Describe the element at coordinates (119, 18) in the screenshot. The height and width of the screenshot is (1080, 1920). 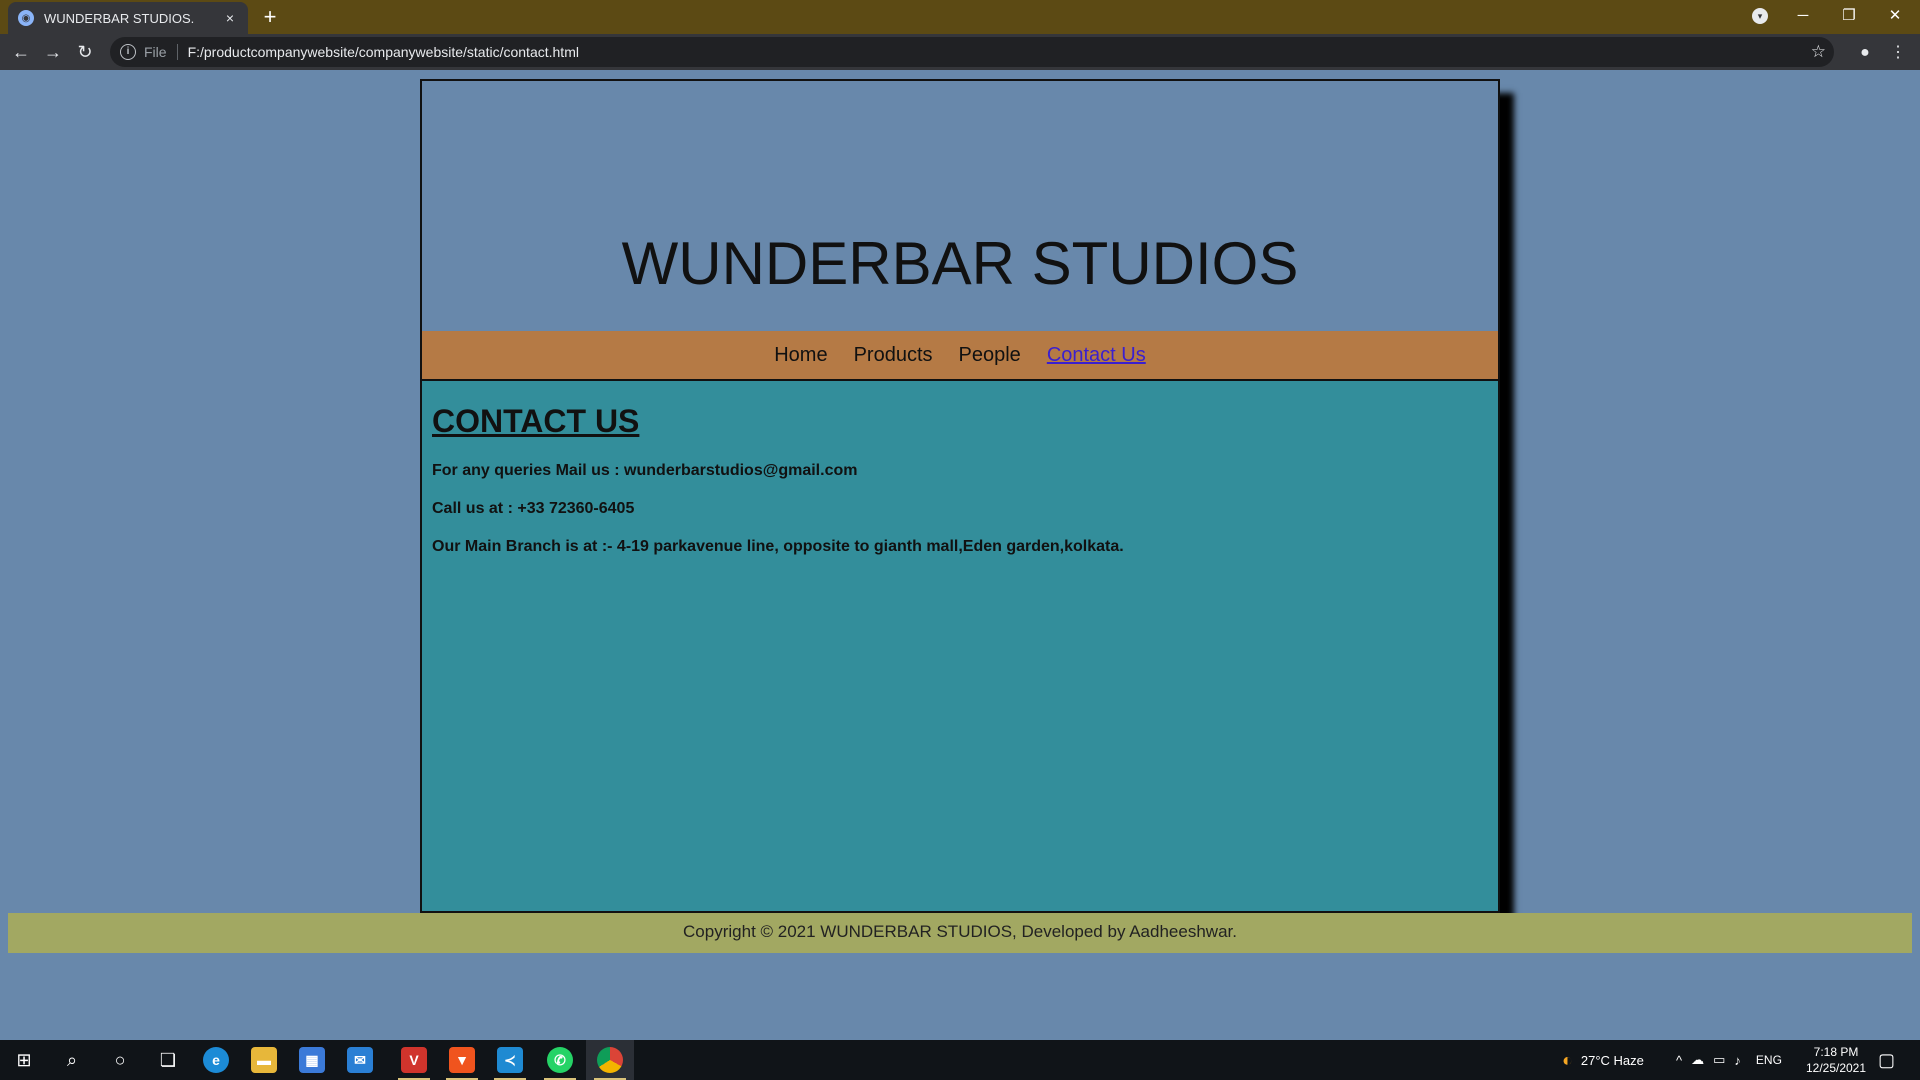
I see `tab-title: WUNDERBAR STUDIOS.` at that location.